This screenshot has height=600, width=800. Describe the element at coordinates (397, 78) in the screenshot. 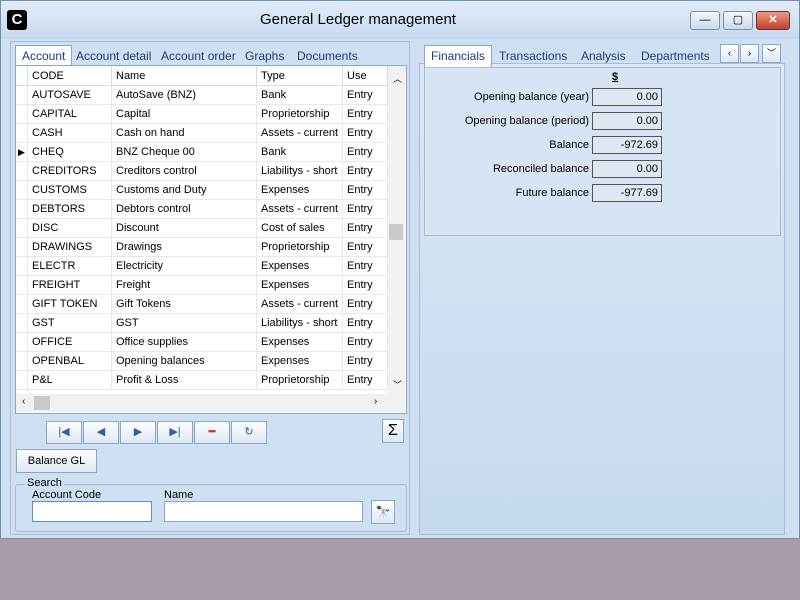

I see `scroll-up-icon: ︿` at that location.